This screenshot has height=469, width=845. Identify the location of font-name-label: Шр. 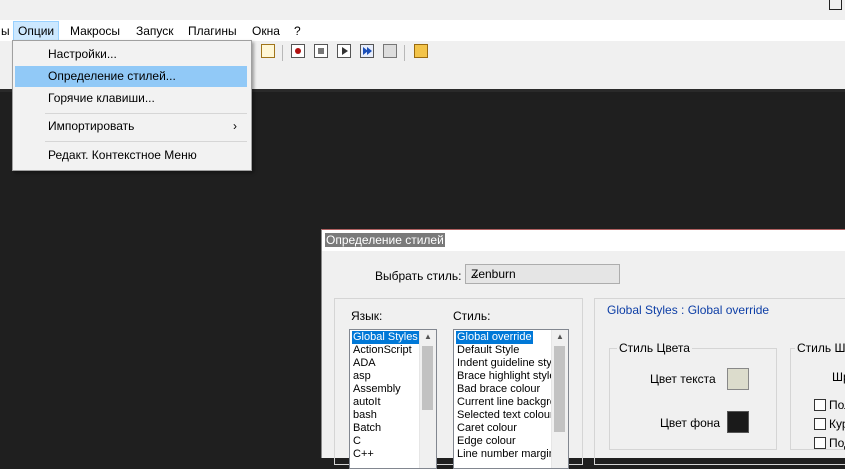
(838, 377).